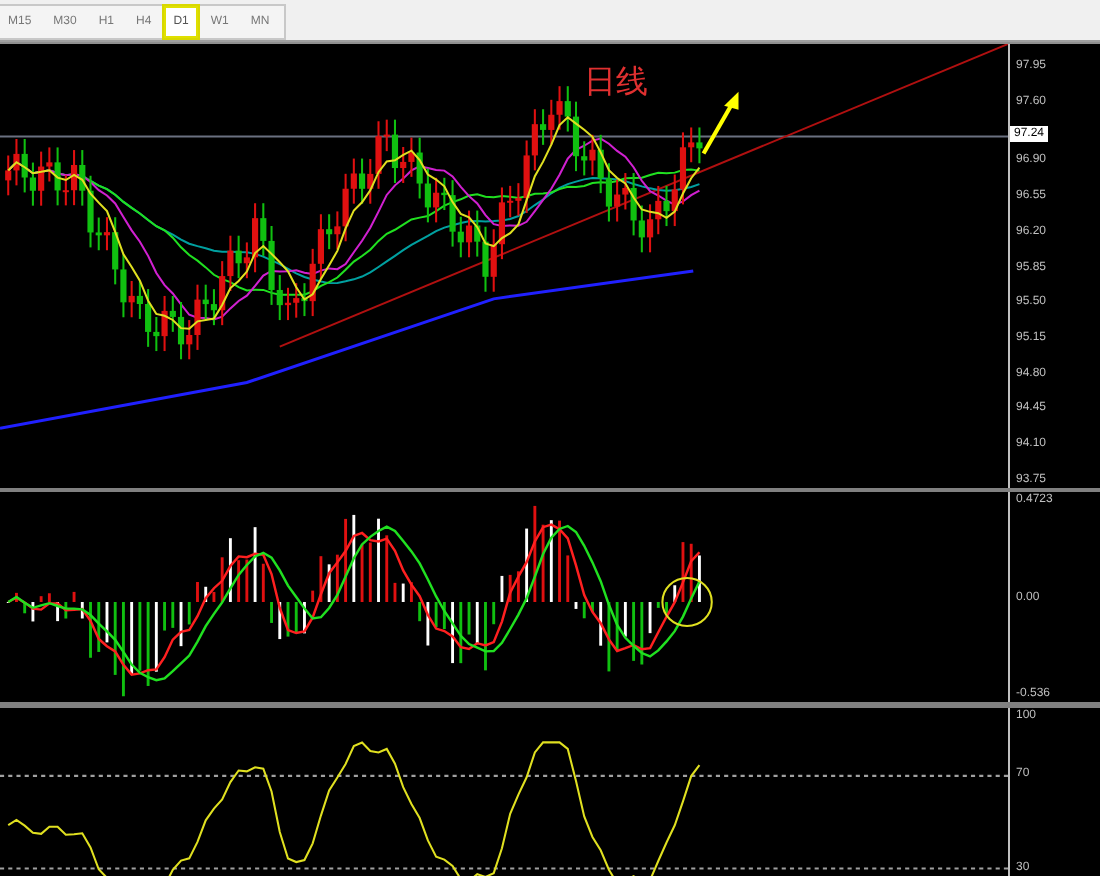 The width and height of the screenshot is (1100, 876). I want to click on chart-annotation: 日线, so click(616, 84).